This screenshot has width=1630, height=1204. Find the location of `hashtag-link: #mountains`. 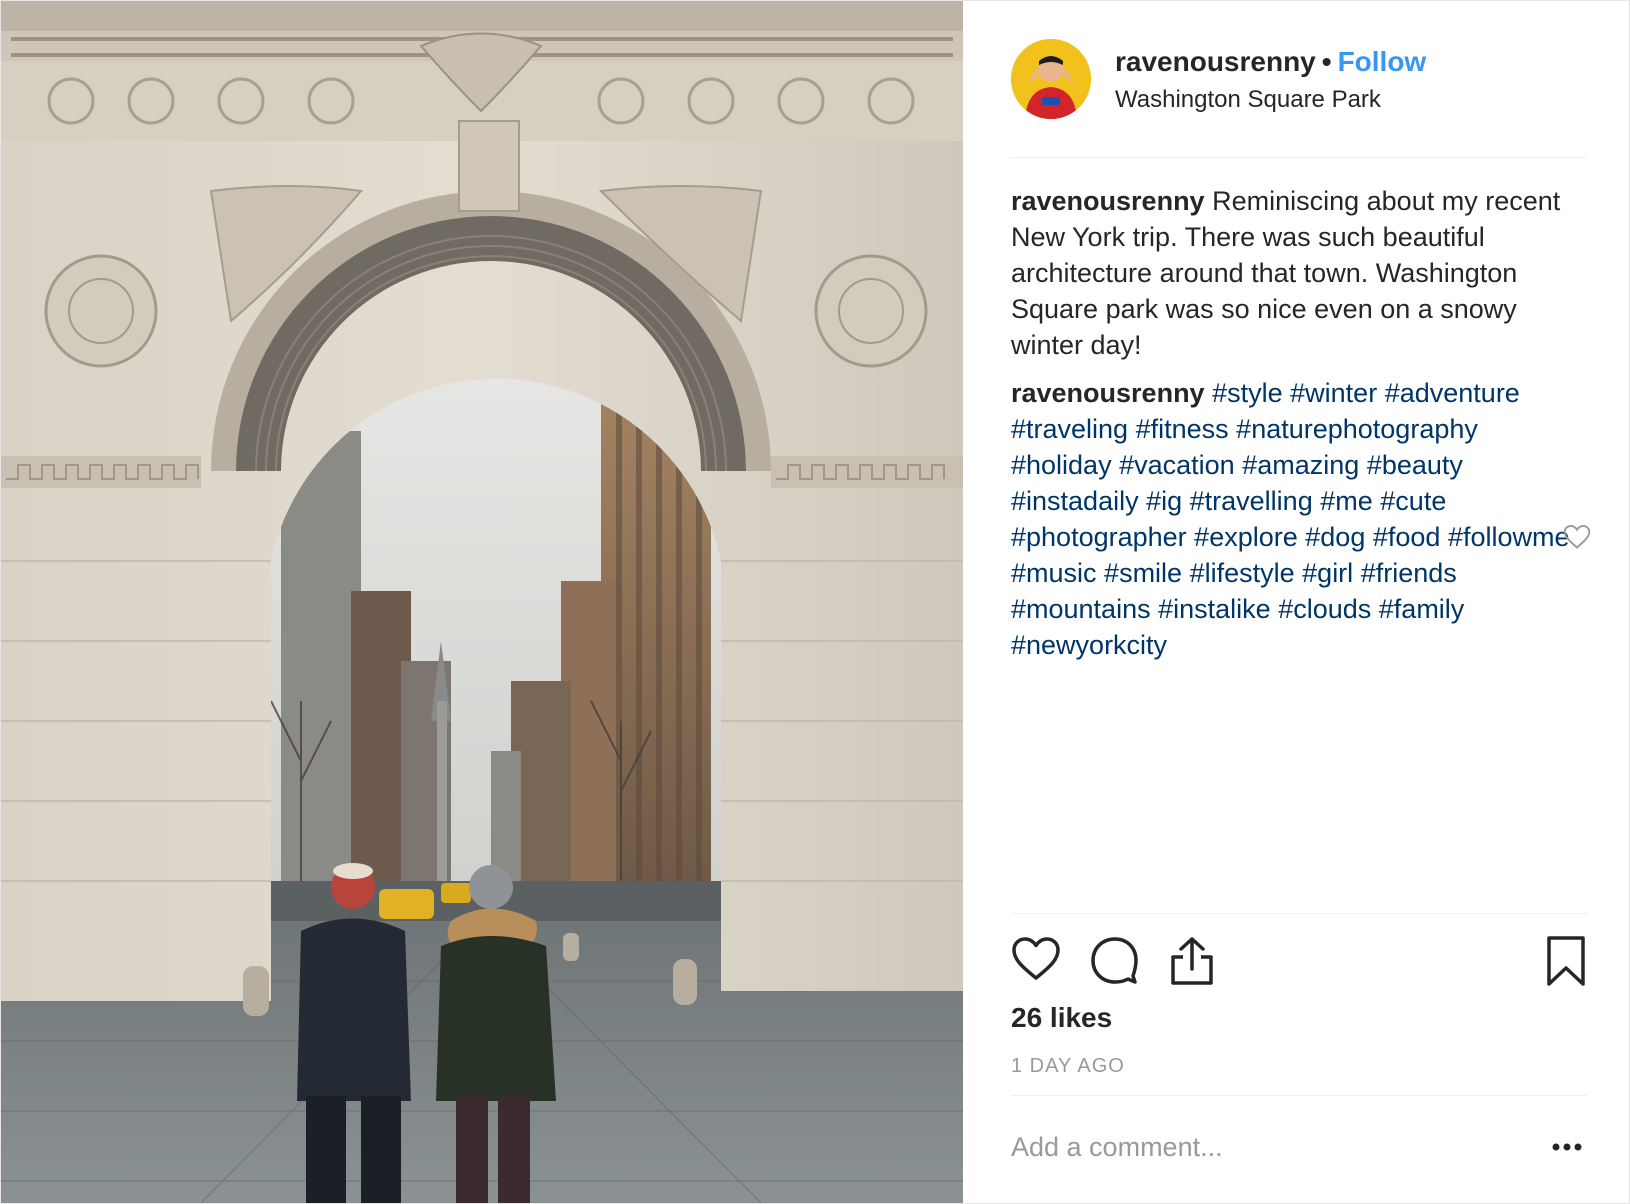

hashtag-link: #mountains is located at coordinates (1081, 609).